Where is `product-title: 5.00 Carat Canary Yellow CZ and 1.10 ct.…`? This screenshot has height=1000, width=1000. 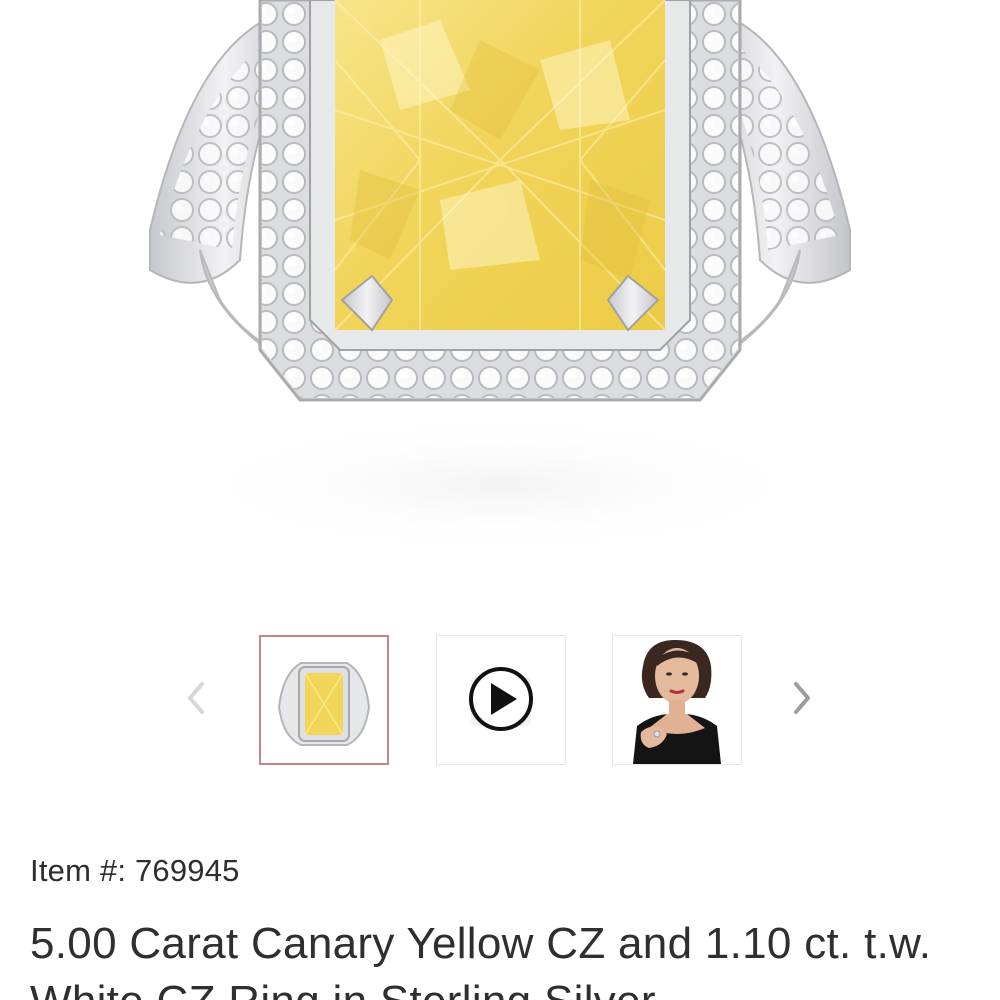 product-title: 5.00 Carat Canary Yellow CZ and 1.10 ct.… is located at coordinates (481, 959).